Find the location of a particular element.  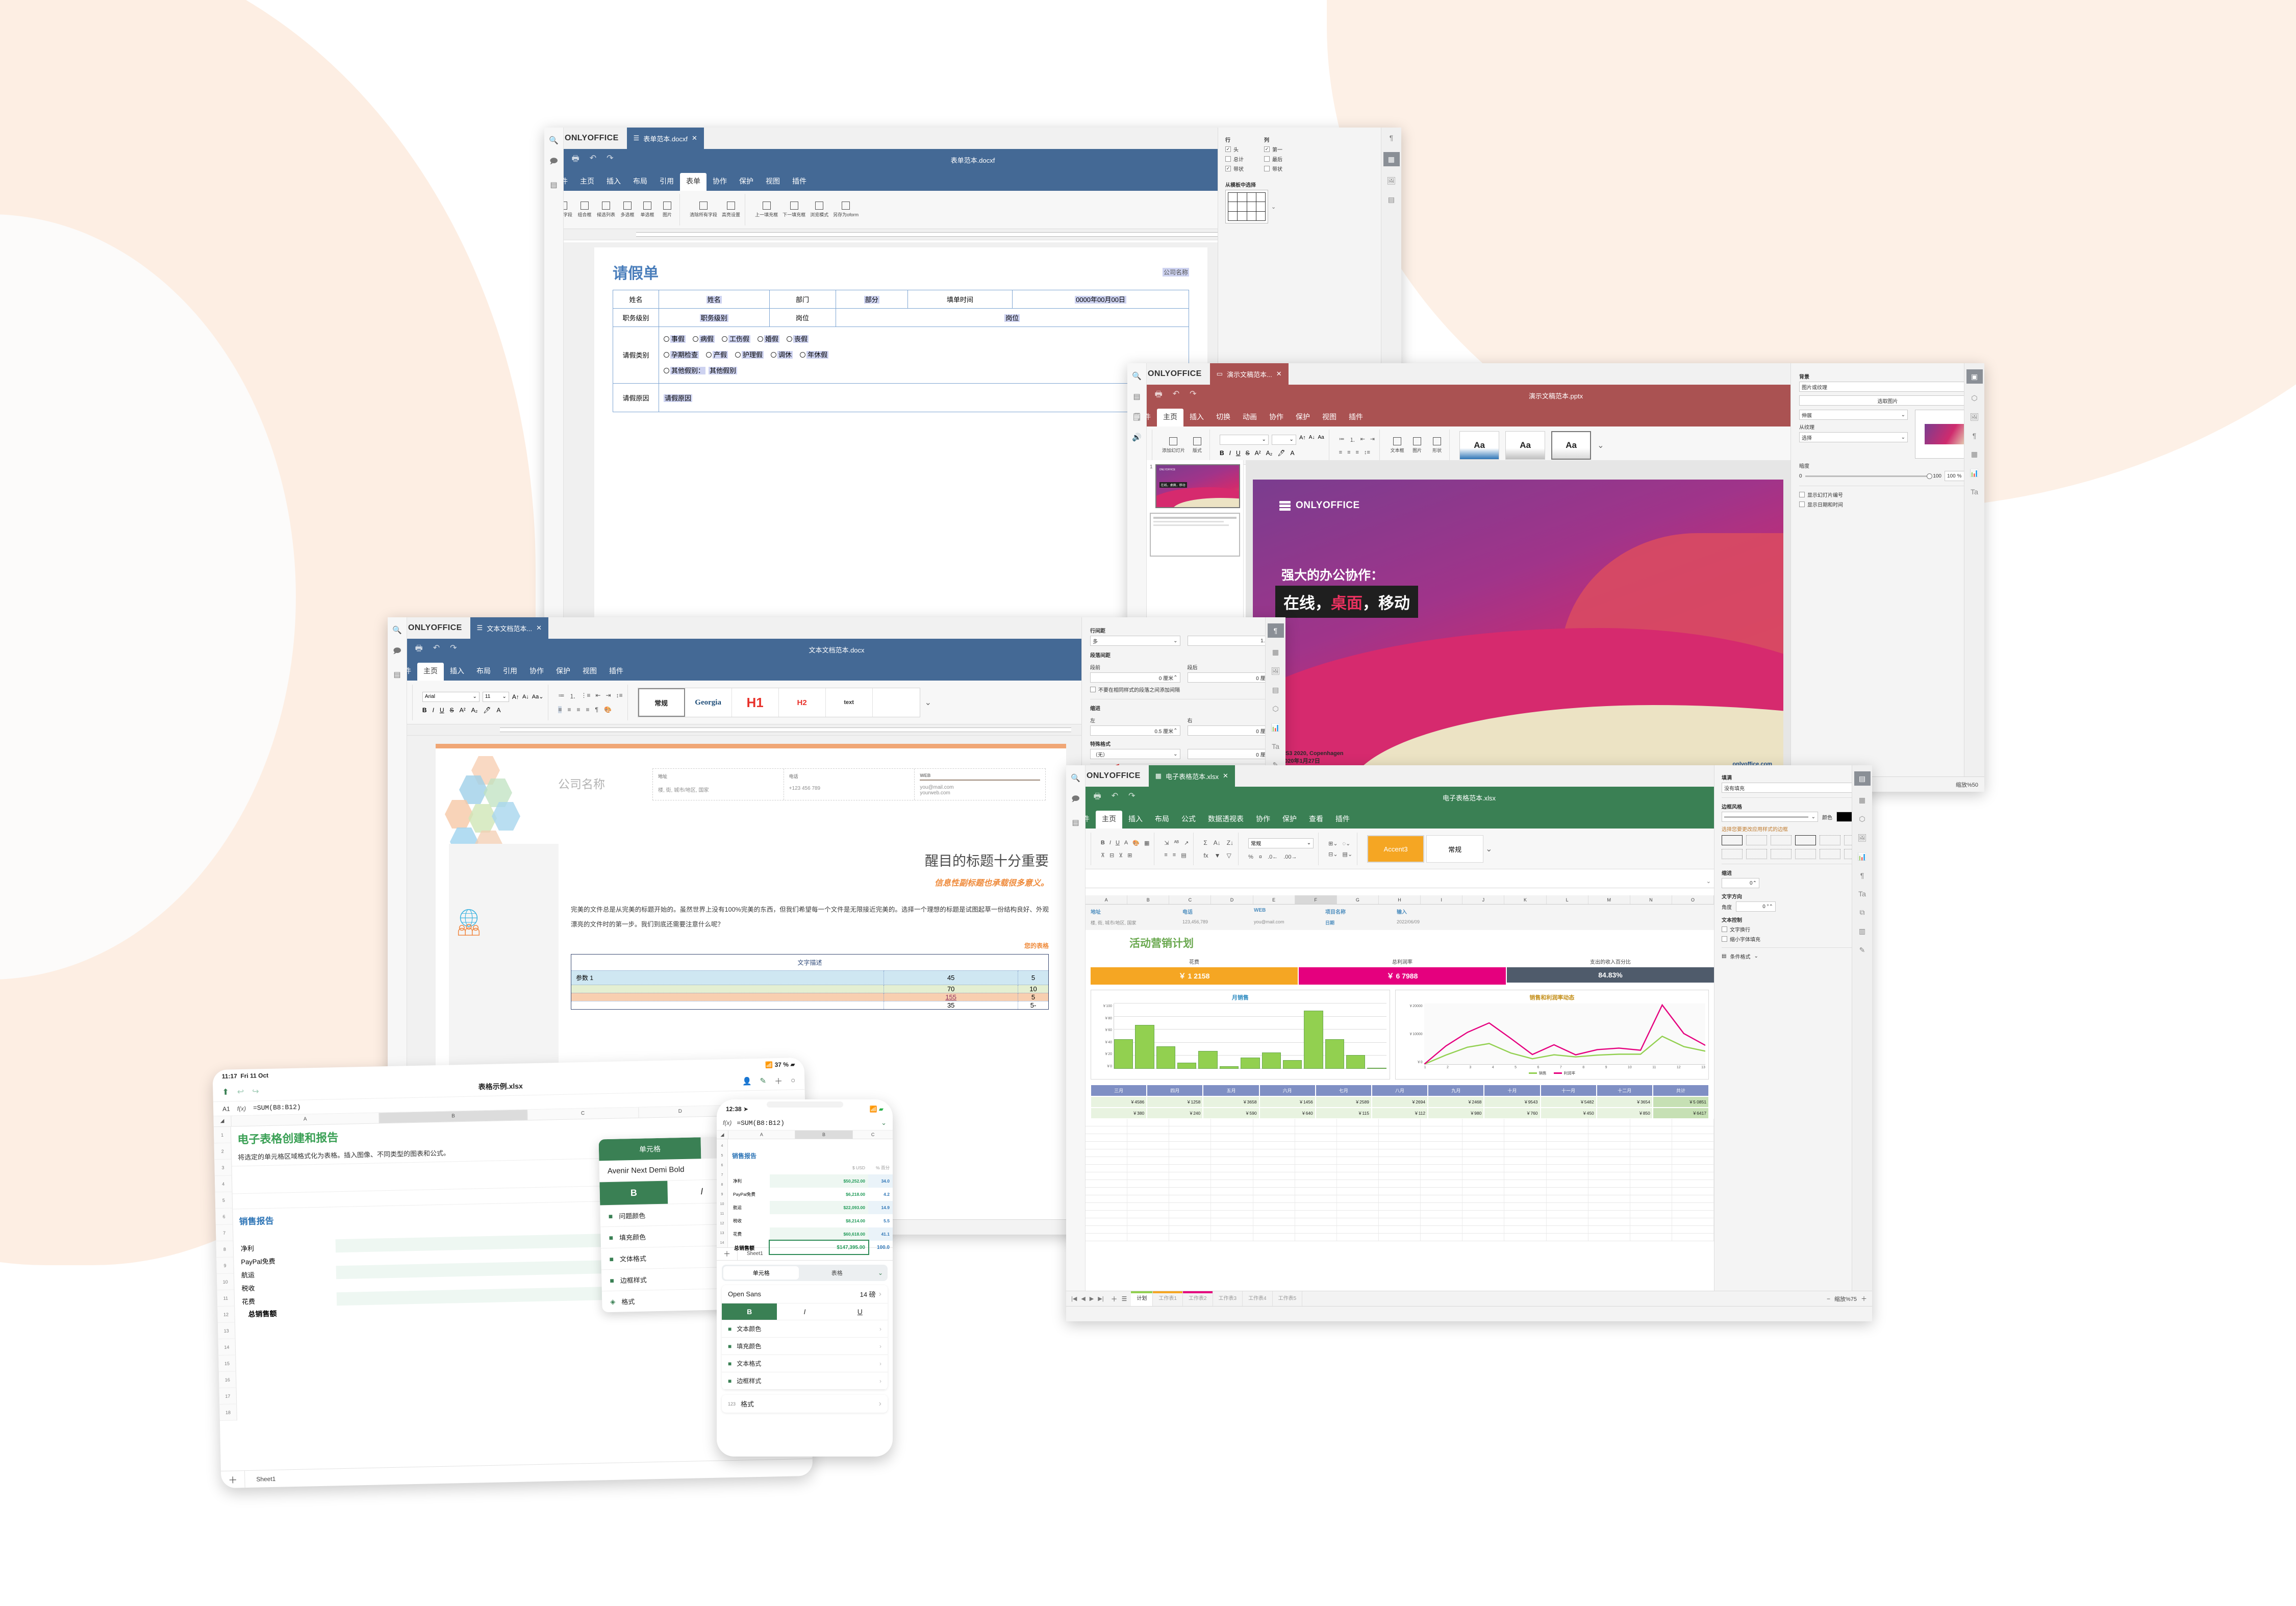

col-option-带状: 带状 is located at coordinates (1273, 168).